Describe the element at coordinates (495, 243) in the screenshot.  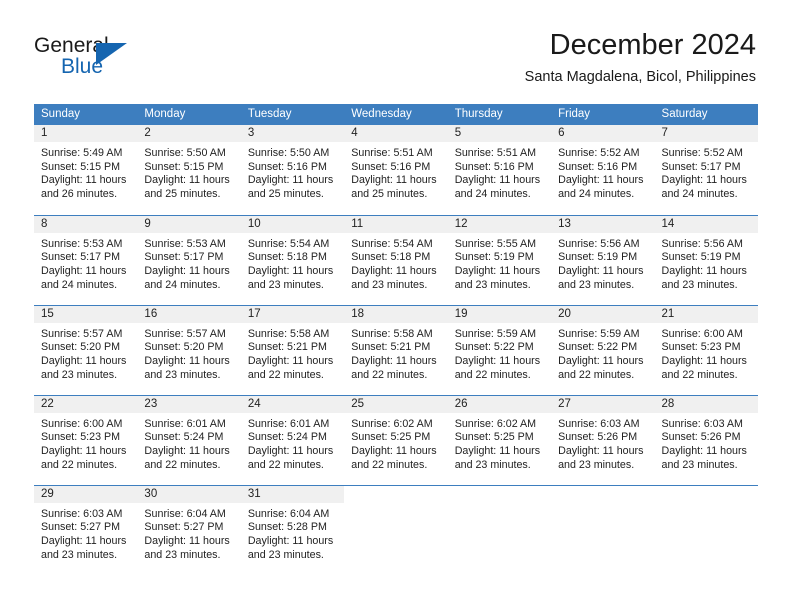
I see `sunrise-time: Sunrise: 5:55 AM` at that location.